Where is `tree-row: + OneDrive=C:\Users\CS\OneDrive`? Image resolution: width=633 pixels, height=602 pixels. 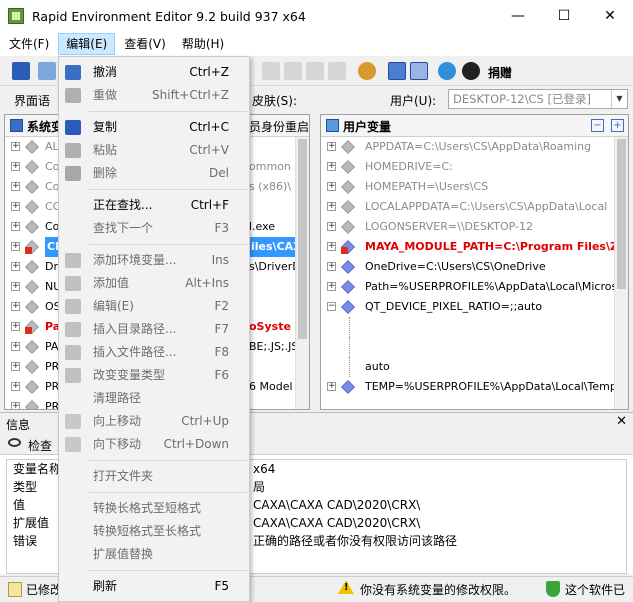
tree-row: + OneDrive=C:\Users\CS\OneDrive is located at coordinates (467, 267).